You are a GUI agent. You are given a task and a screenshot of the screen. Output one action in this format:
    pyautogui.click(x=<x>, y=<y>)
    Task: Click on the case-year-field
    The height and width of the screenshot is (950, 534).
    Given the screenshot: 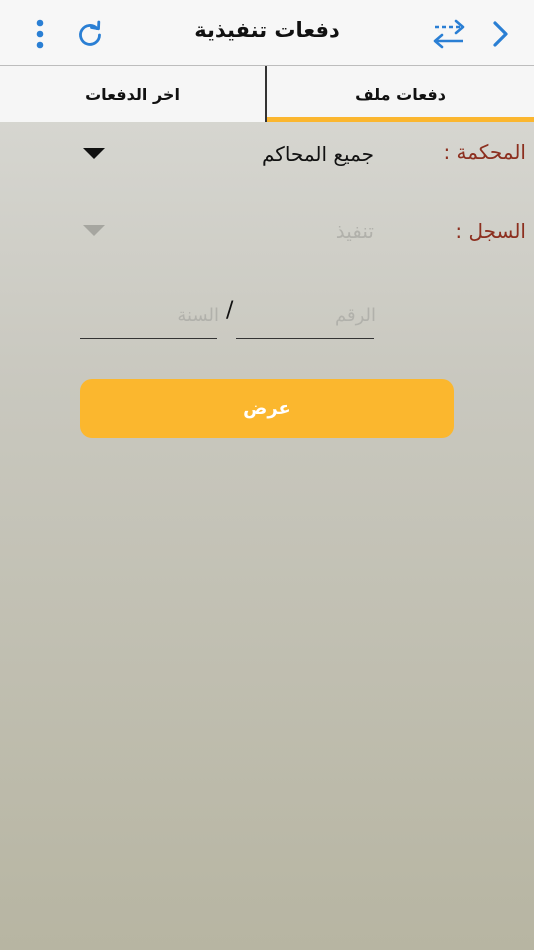 What is the action you would take?
    pyautogui.click(x=150, y=317)
    